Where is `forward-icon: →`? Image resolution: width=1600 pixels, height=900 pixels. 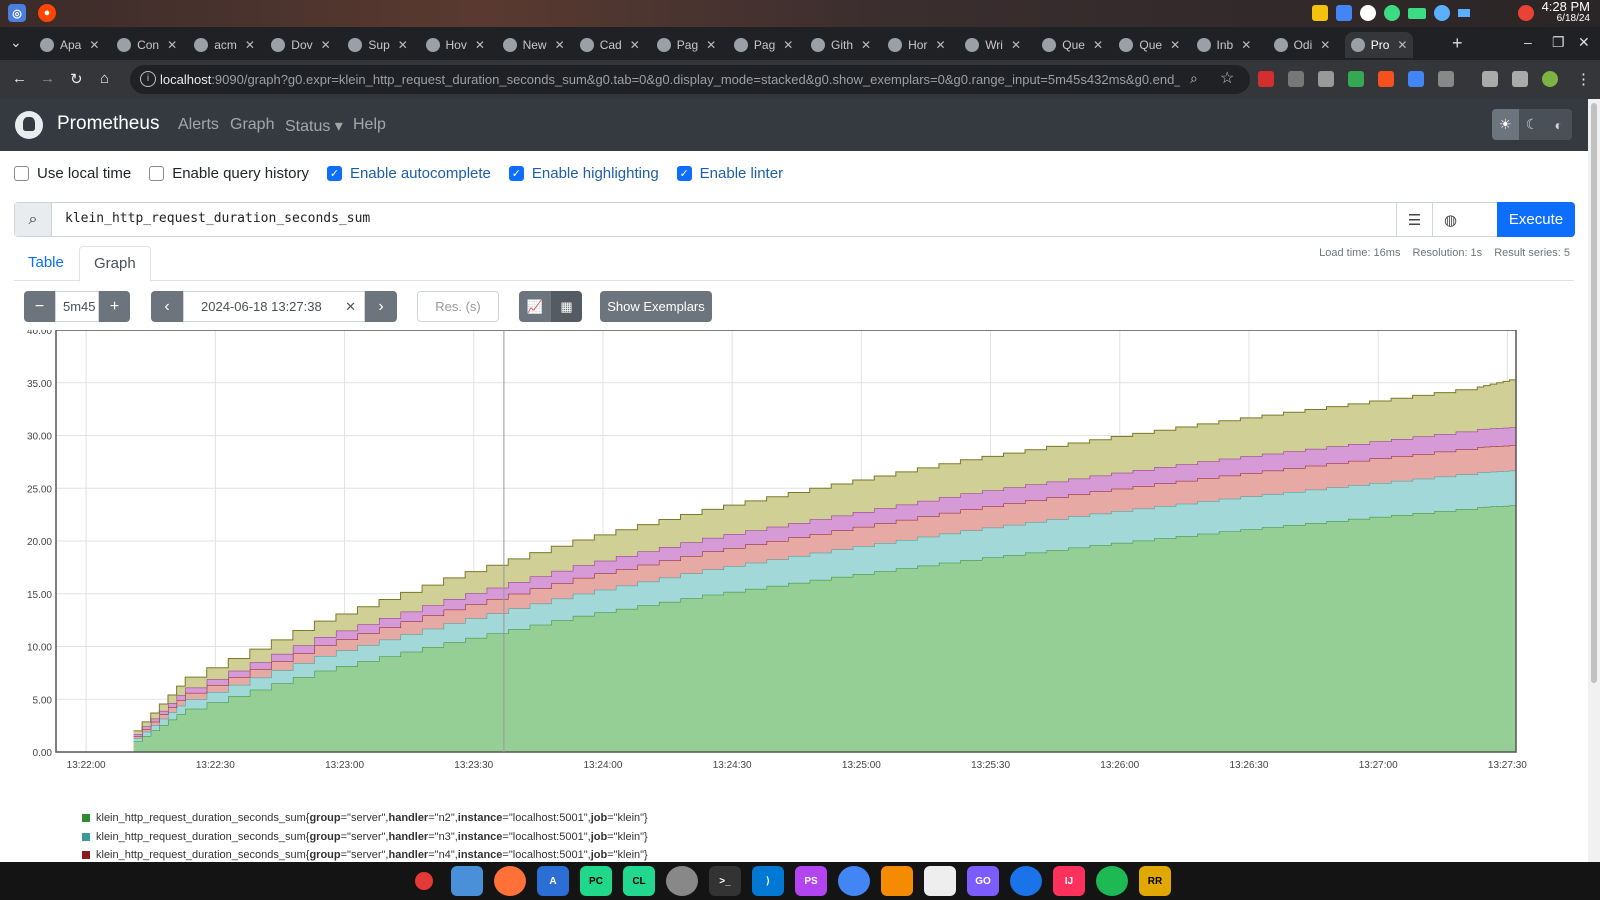
forward-icon: → is located at coordinates (47, 78).